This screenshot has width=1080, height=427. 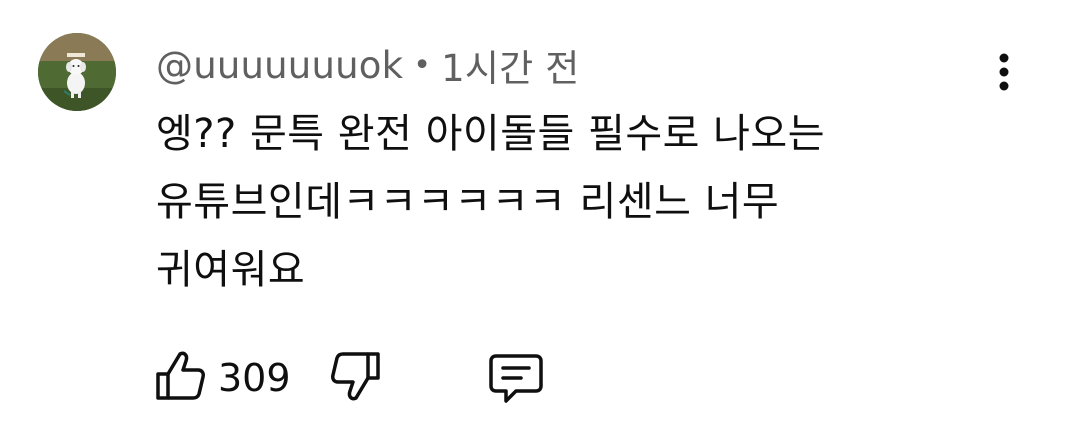 I want to click on like-count: 309, so click(x=254, y=378).